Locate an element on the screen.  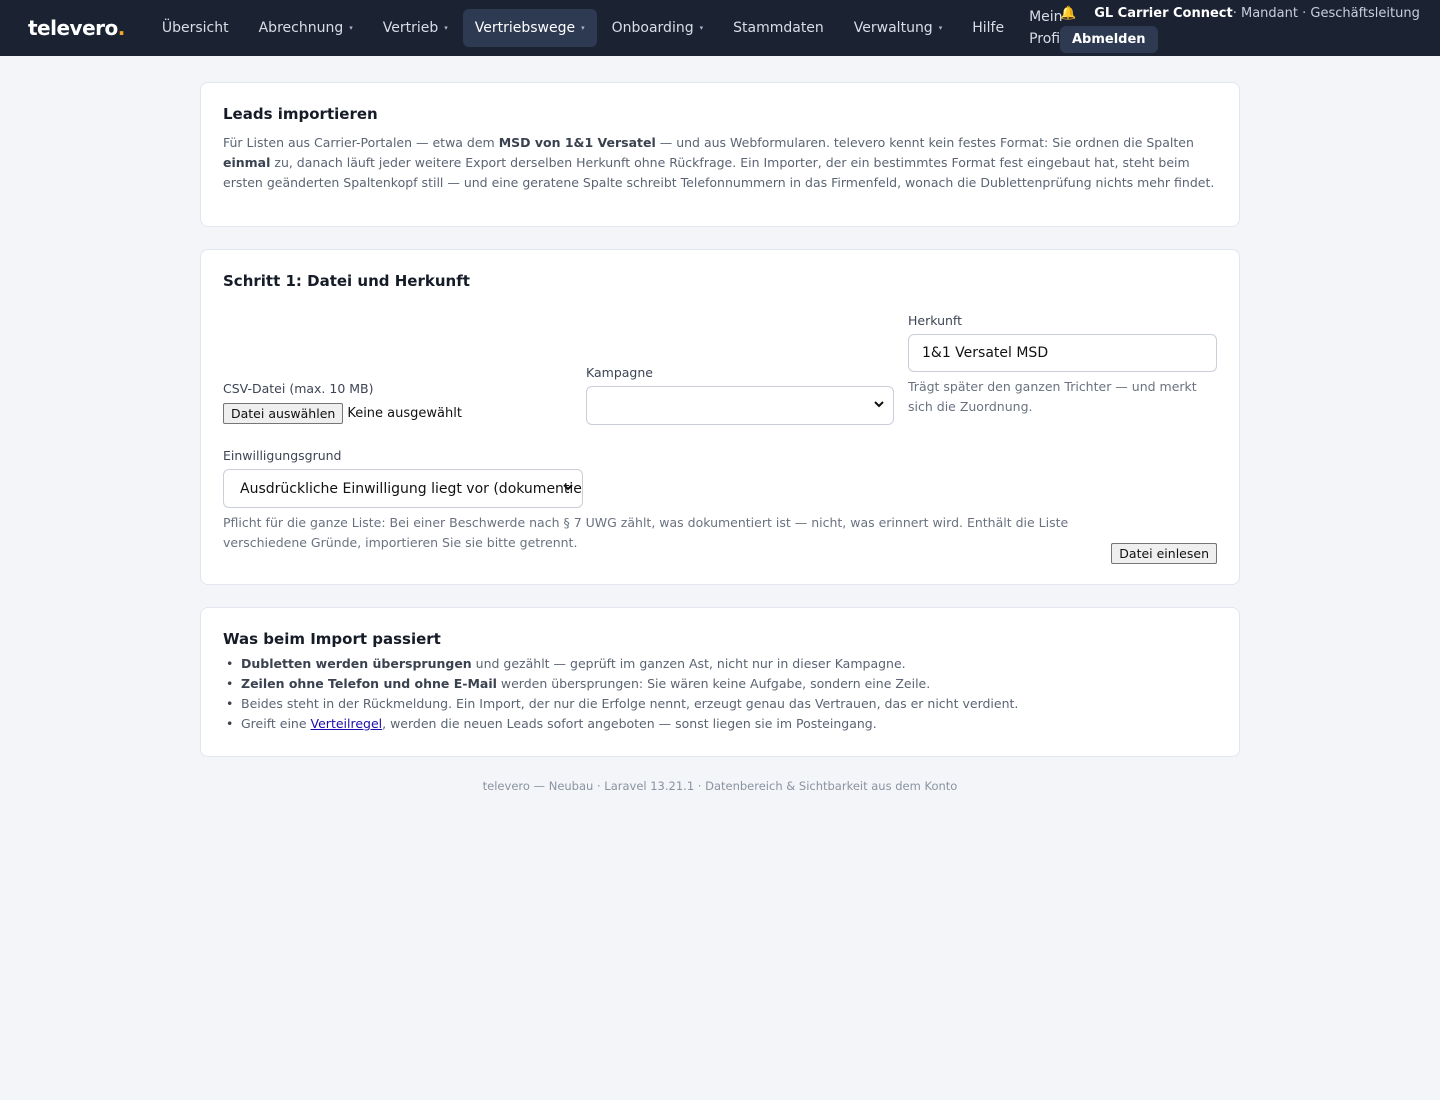
file-choose-button: Datei auswählen is located at coordinates (283, 413).